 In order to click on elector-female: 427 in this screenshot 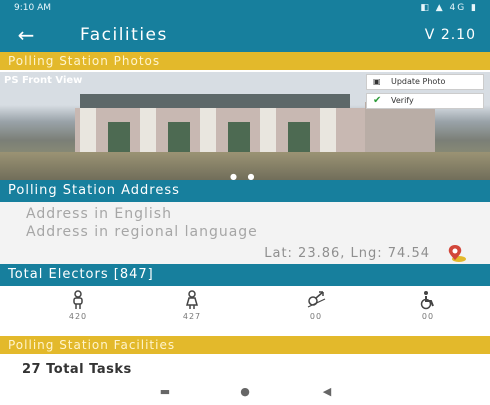, I will do `click(192, 305)`.